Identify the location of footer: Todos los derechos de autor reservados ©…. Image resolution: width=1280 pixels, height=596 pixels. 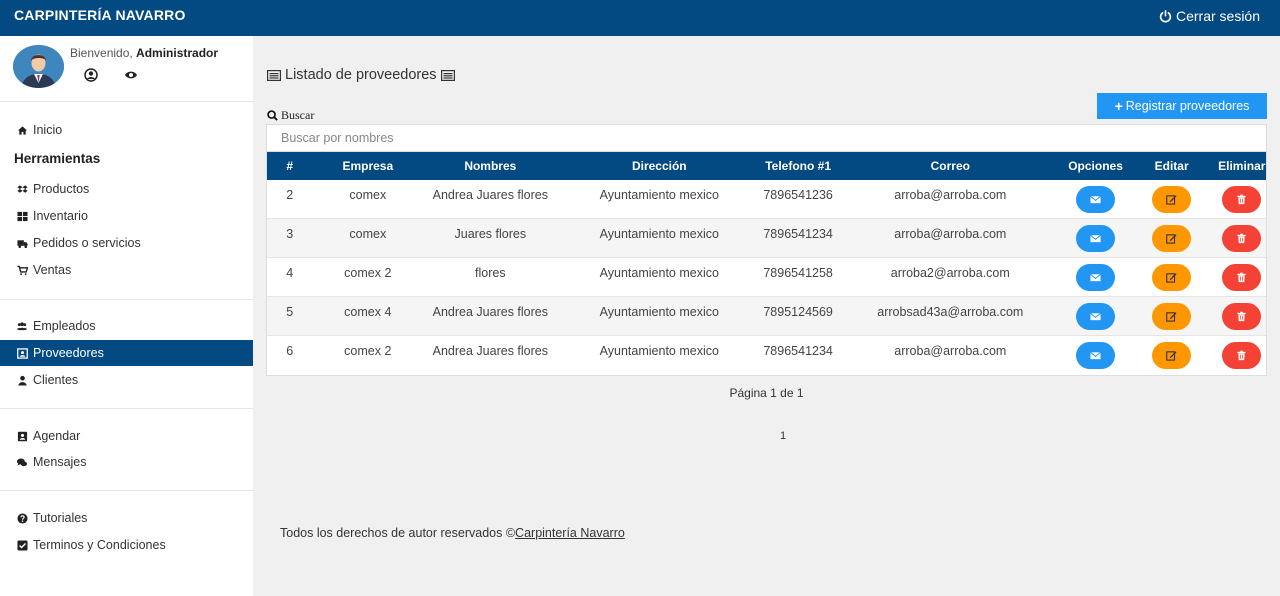
(452, 533).